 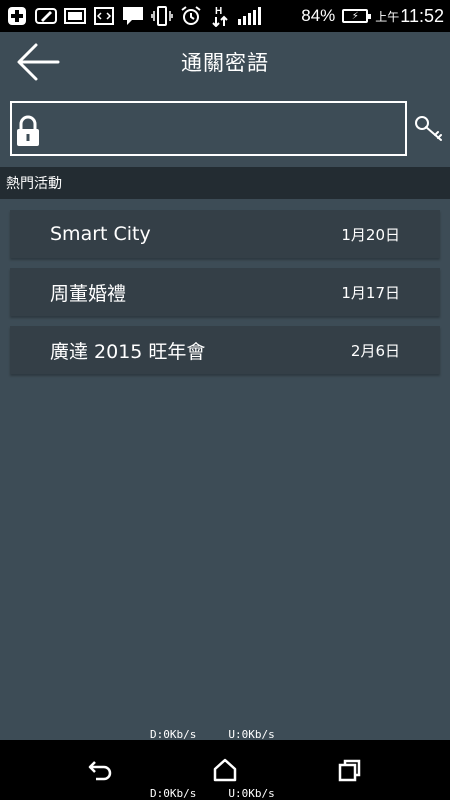 What do you see at coordinates (104, 16) in the screenshot?
I see `code-icon` at bounding box center [104, 16].